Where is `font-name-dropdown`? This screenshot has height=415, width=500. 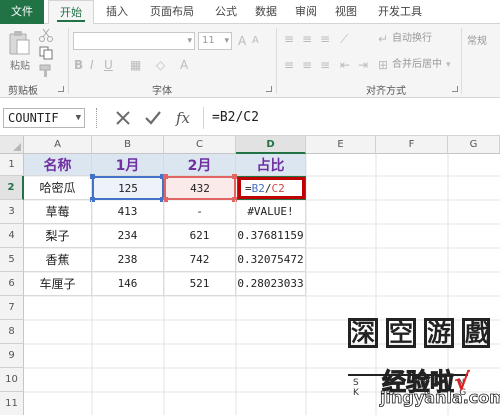
font-name-dropdown is located at coordinates (134, 41).